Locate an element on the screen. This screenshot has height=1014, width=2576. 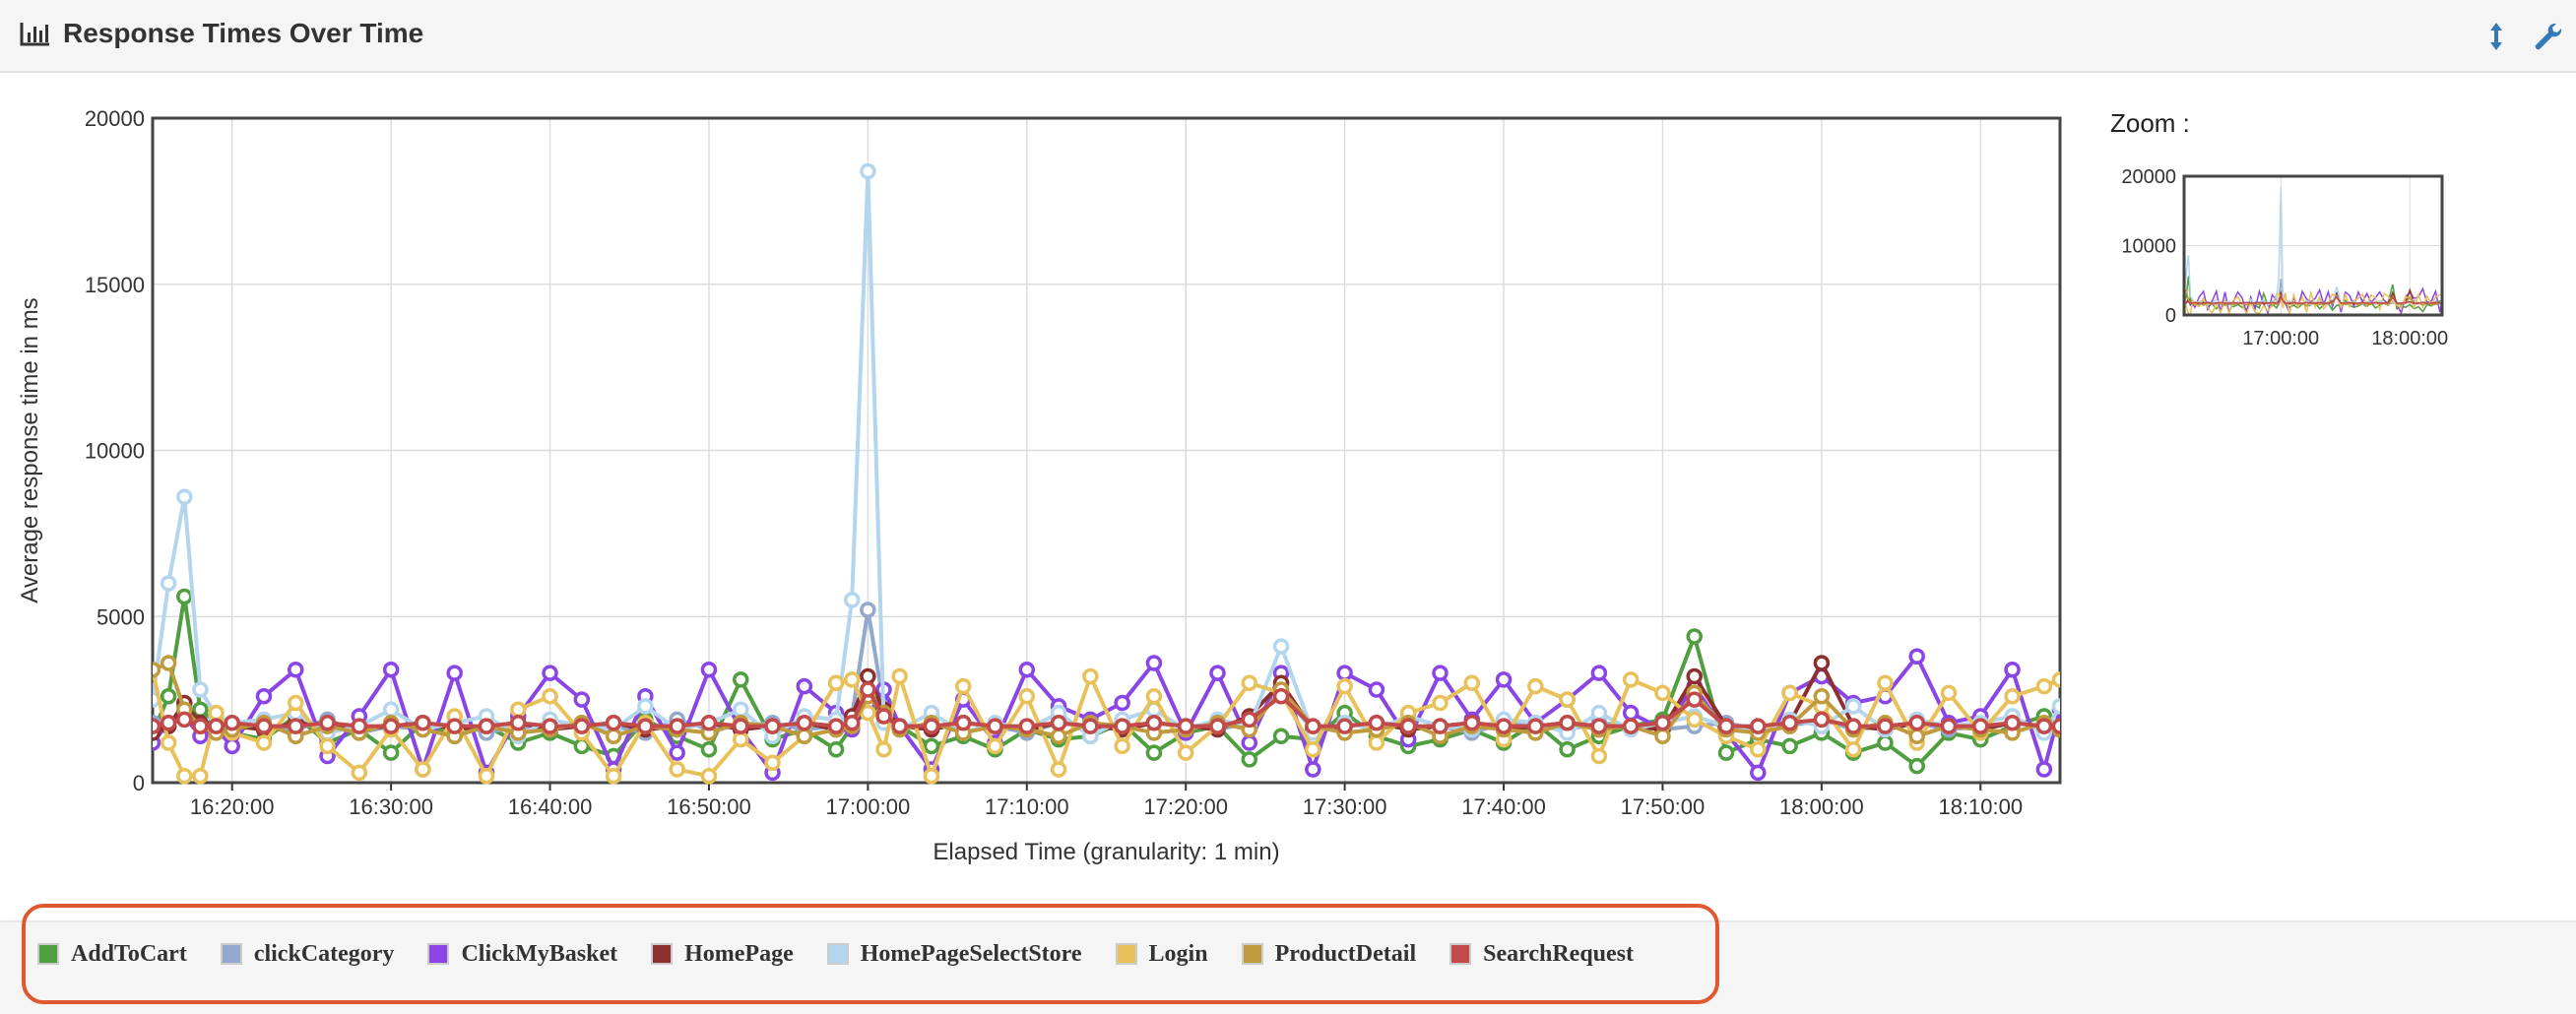
y-tick-label: 20000 is located at coordinates (115, 118).